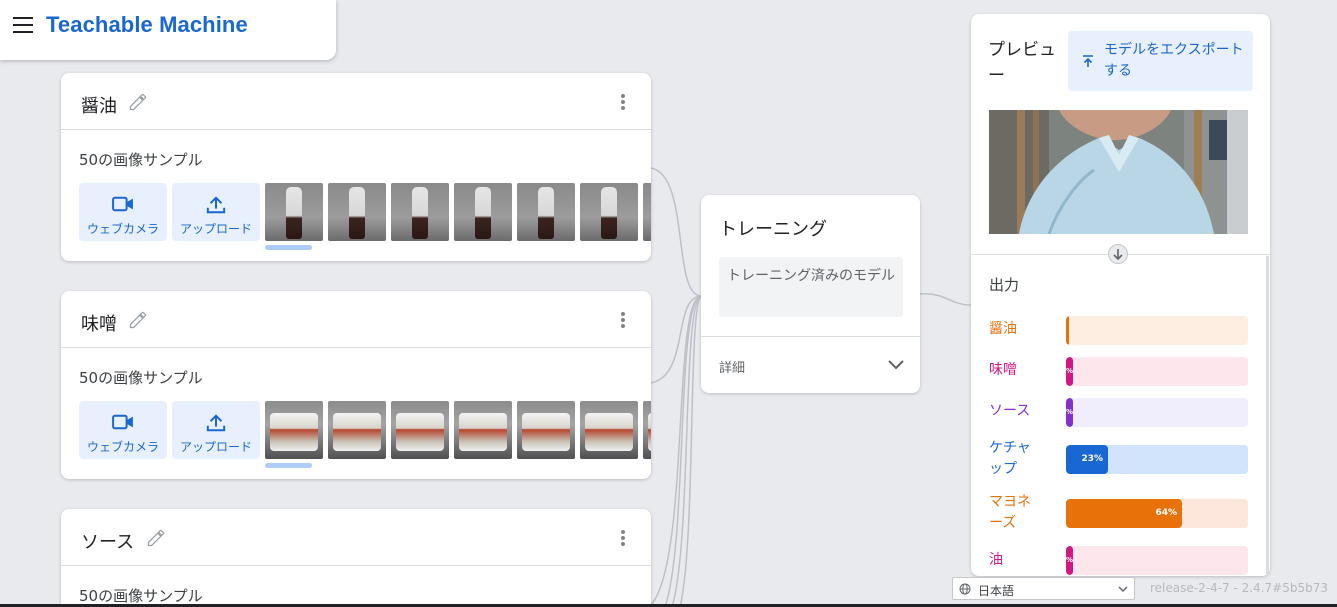 This screenshot has height=607, width=1337. What do you see at coordinates (147, 25) in the screenshot?
I see `app-title: Teachable Machine` at bounding box center [147, 25].